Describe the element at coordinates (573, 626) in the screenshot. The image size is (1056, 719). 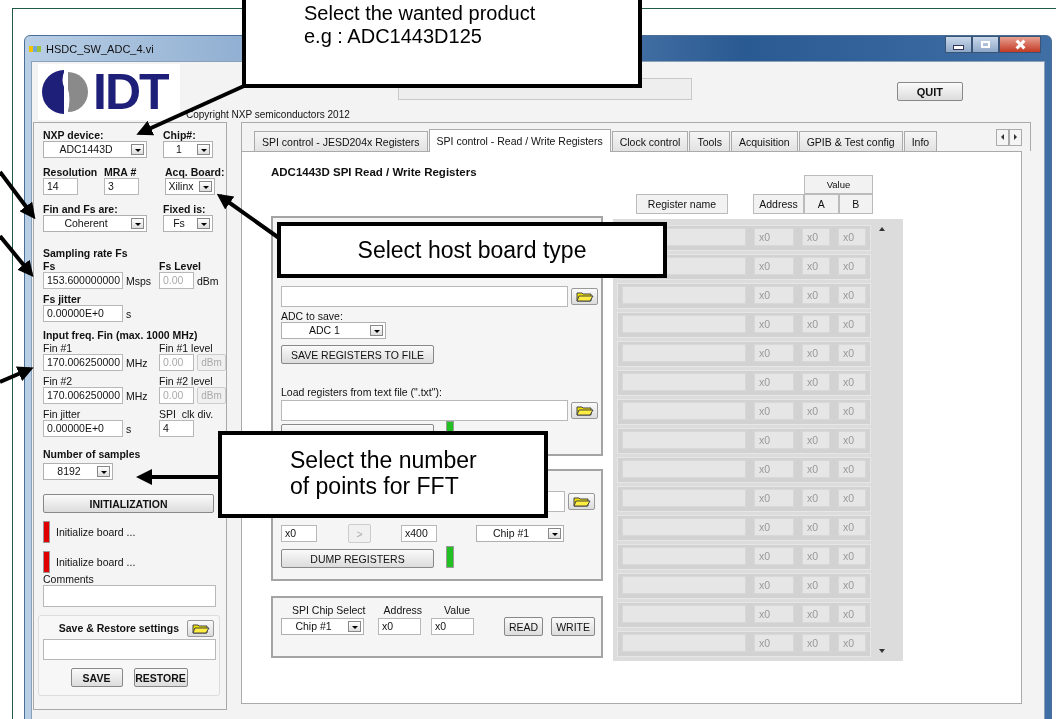
I see `register-button: WRITE` at that location.